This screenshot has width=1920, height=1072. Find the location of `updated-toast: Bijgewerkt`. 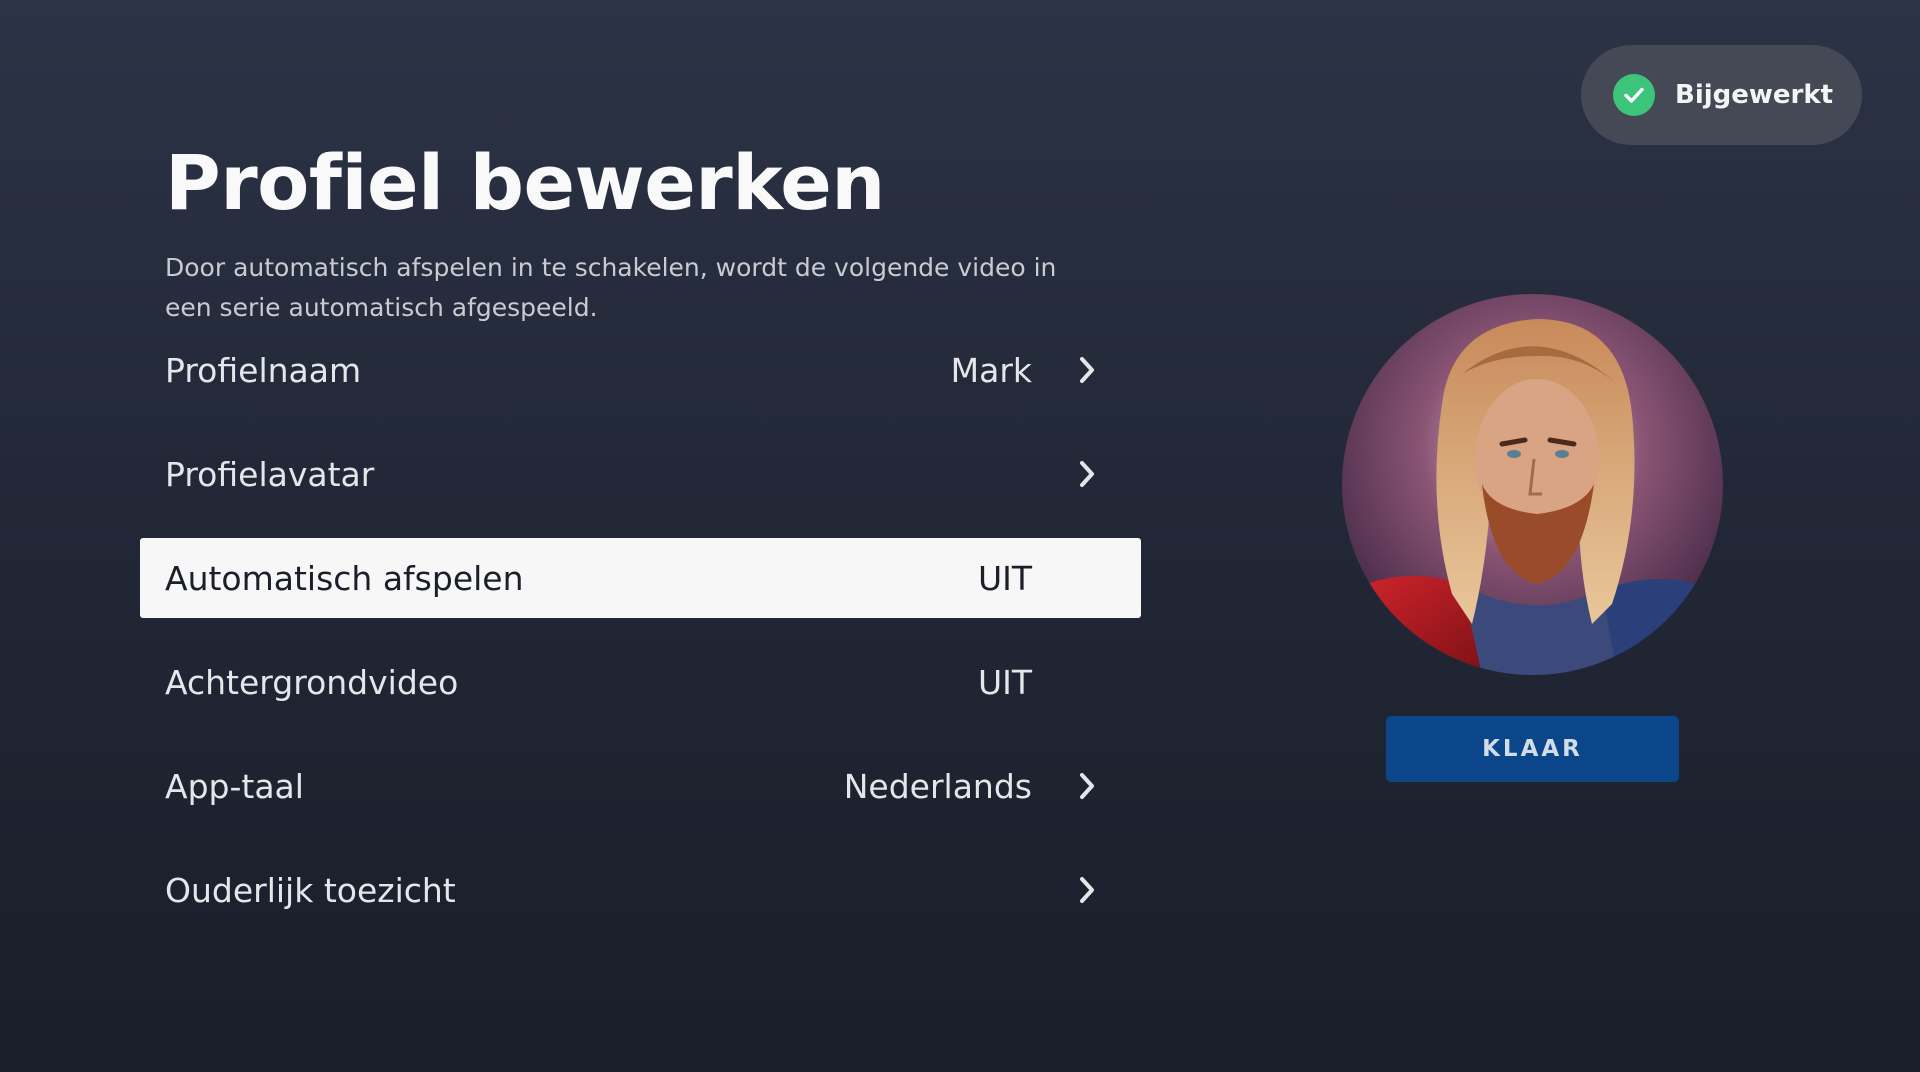

updated-toast: Bijgewerkt is located at coordinates (1721, 95).